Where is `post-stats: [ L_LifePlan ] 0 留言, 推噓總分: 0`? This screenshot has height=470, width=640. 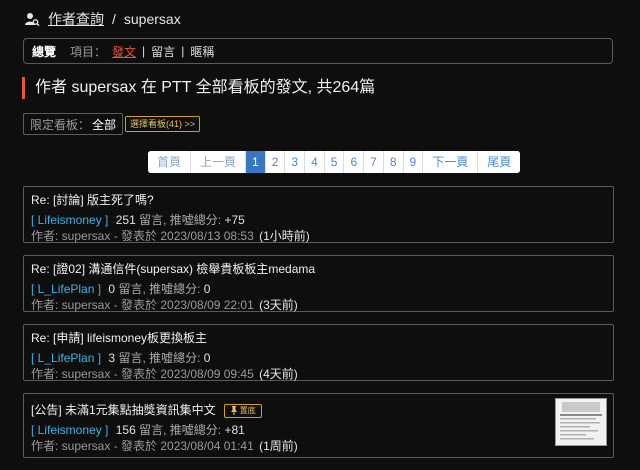 post-stats: [ L_LifePlan ] 0 留言, 推噓總分: 0 is located at coordinates (318, 289).